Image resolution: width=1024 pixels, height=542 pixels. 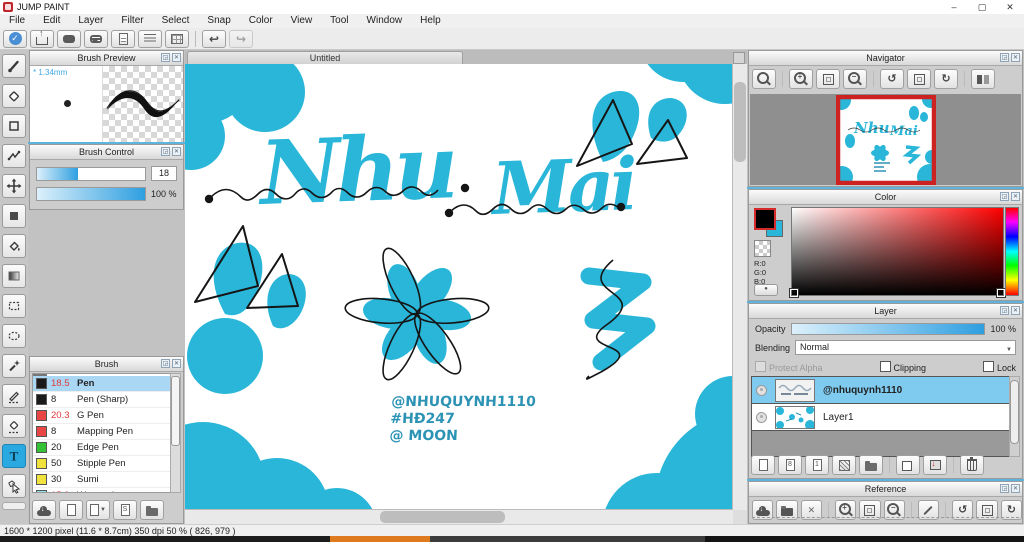 What do you see at coordinates (164, 173) in the screenshot?
I see `brush-size-value: 18` at bounding box center [164, 173].